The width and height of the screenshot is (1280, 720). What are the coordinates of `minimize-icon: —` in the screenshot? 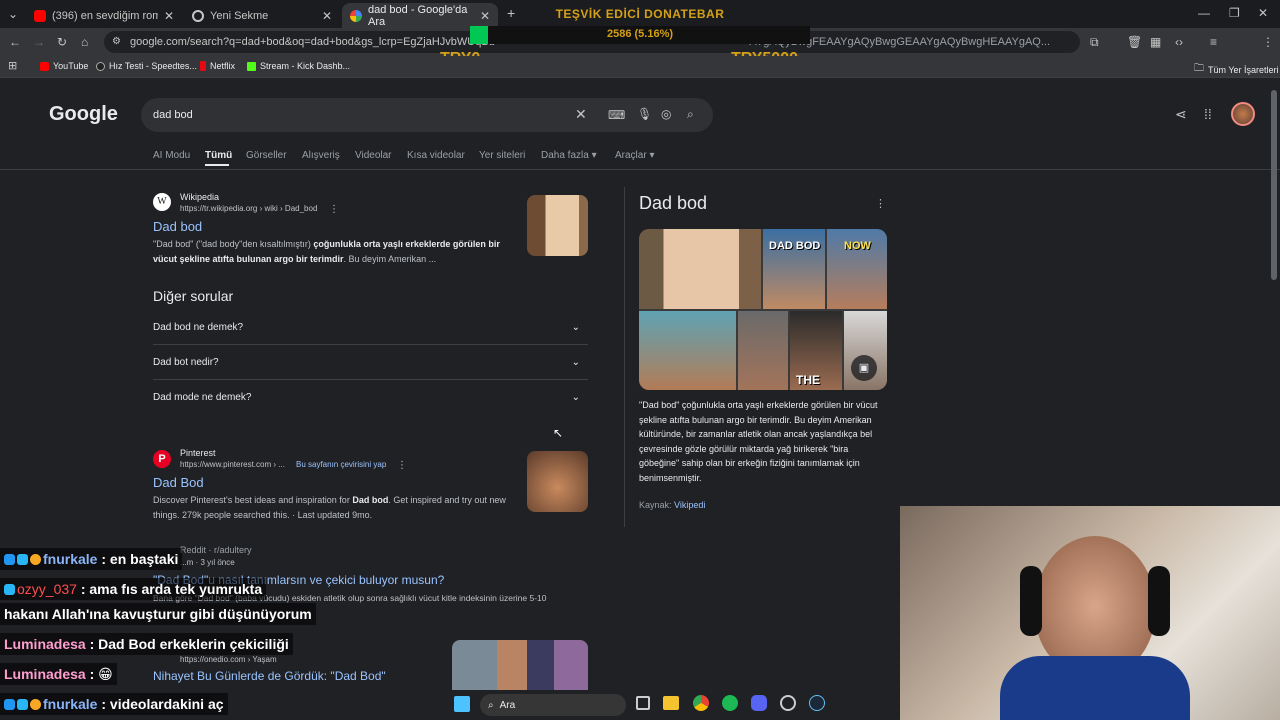 It's located at (1204, 13).